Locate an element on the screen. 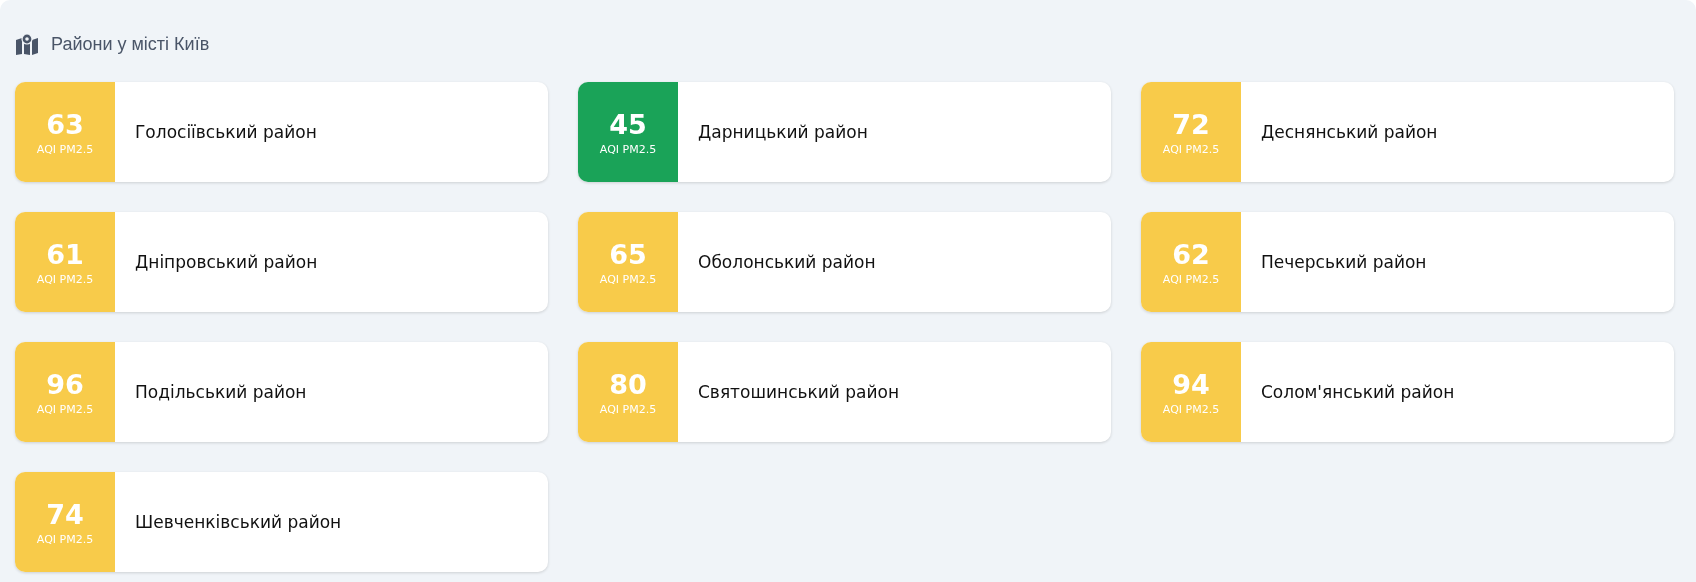 The height and width of the screenshot is (582, 1696). district-card: 61 AQI PM2.5 Дніпровський район is located at coordinates (281, 262).